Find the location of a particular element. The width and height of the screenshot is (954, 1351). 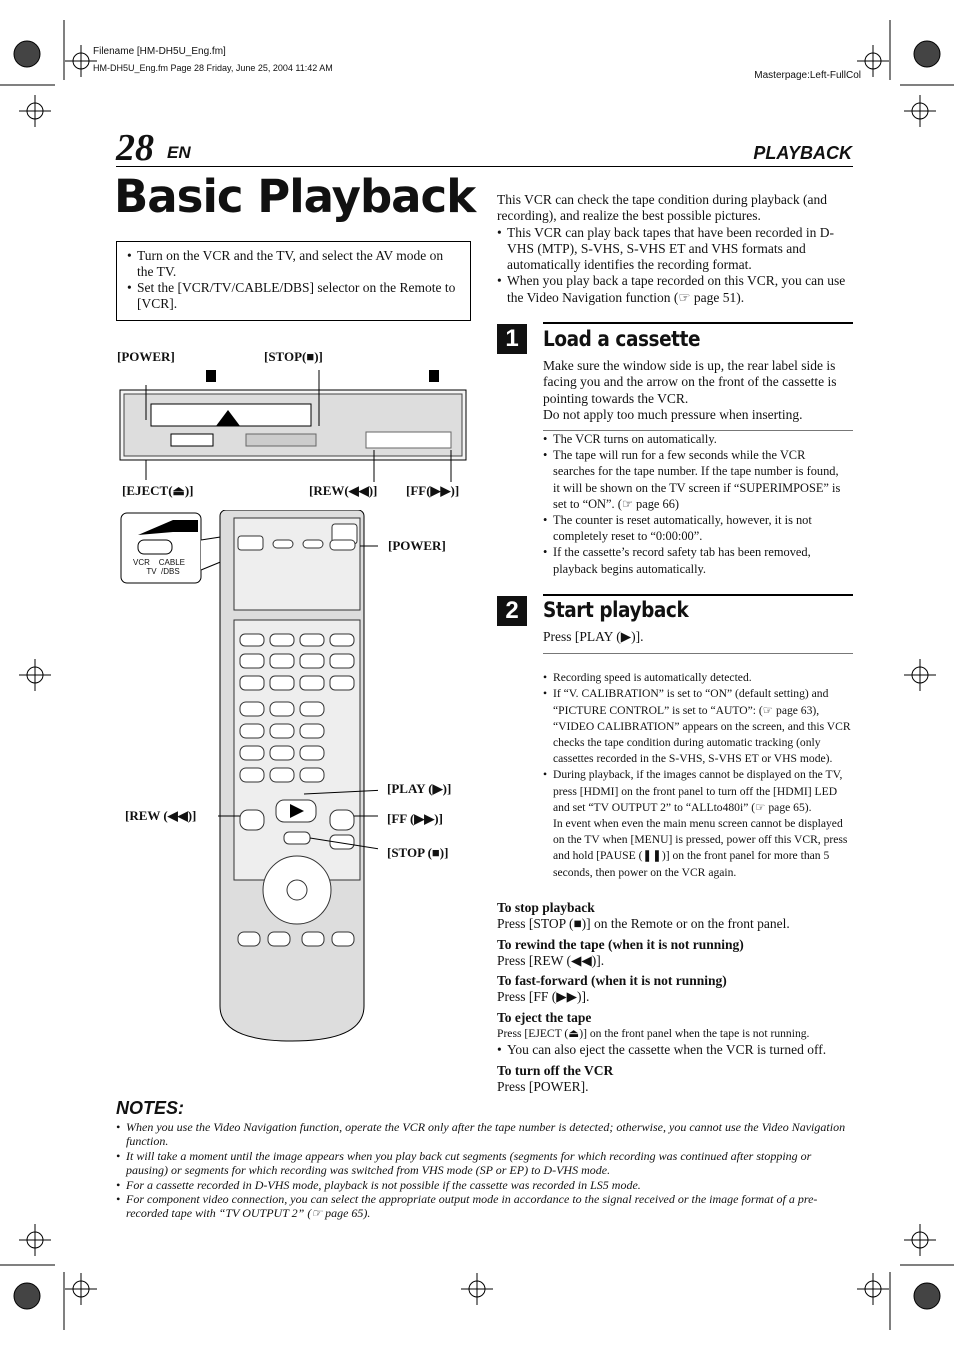

vcr-stop-label: [STOP(■)] is located at coordinates (293, 356).